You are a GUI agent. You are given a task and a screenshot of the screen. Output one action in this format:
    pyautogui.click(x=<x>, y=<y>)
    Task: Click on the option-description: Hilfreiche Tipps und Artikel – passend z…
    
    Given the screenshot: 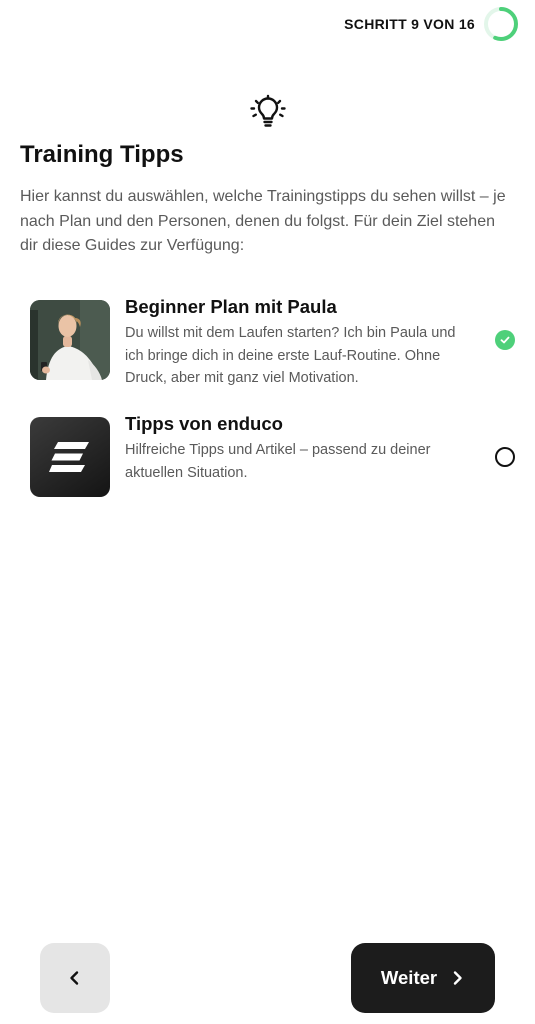 What is the action you would take?
    pyautogui.click(x=278, y=461)
    